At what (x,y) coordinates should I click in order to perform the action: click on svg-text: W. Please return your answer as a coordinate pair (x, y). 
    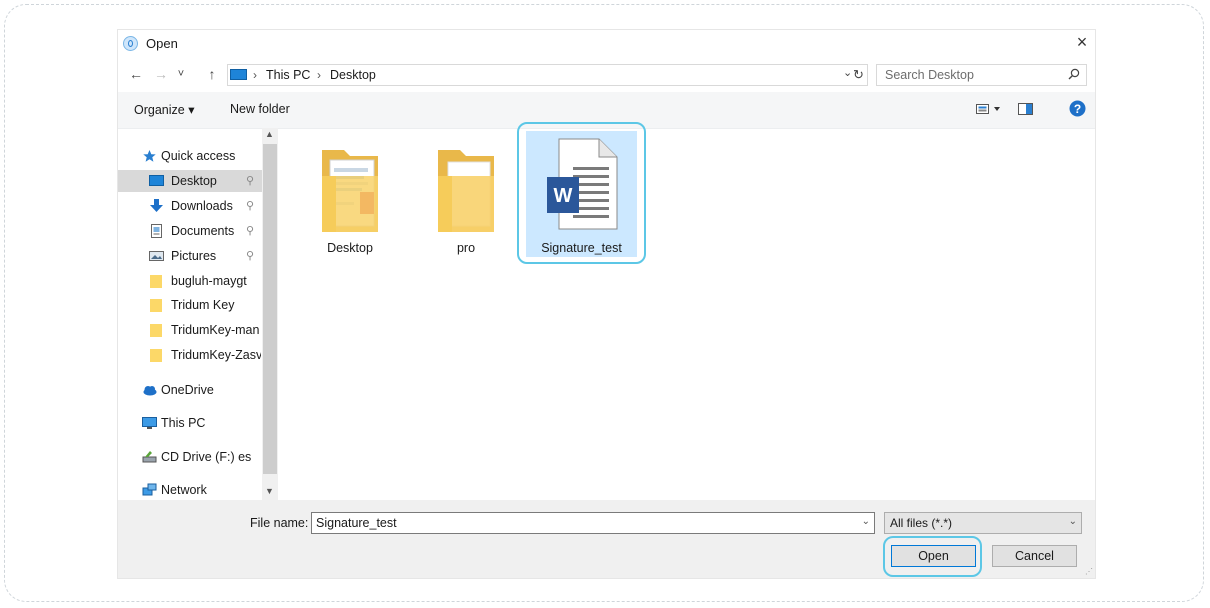
    Looking at the image, I should click on (563, 196).